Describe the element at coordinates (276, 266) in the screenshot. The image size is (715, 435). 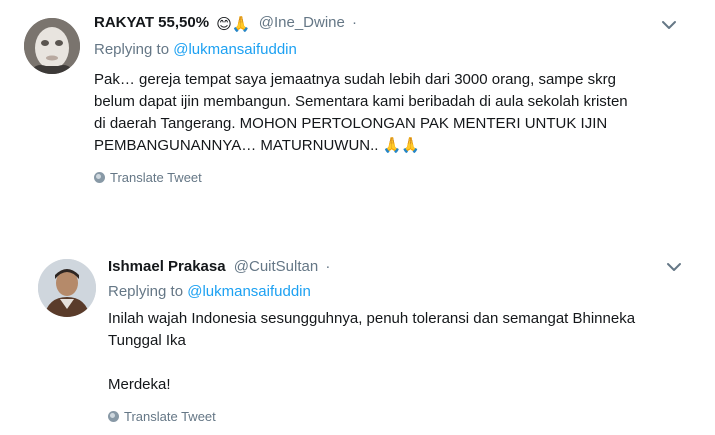
I see `user-handle: @CuitSultan` at that location.